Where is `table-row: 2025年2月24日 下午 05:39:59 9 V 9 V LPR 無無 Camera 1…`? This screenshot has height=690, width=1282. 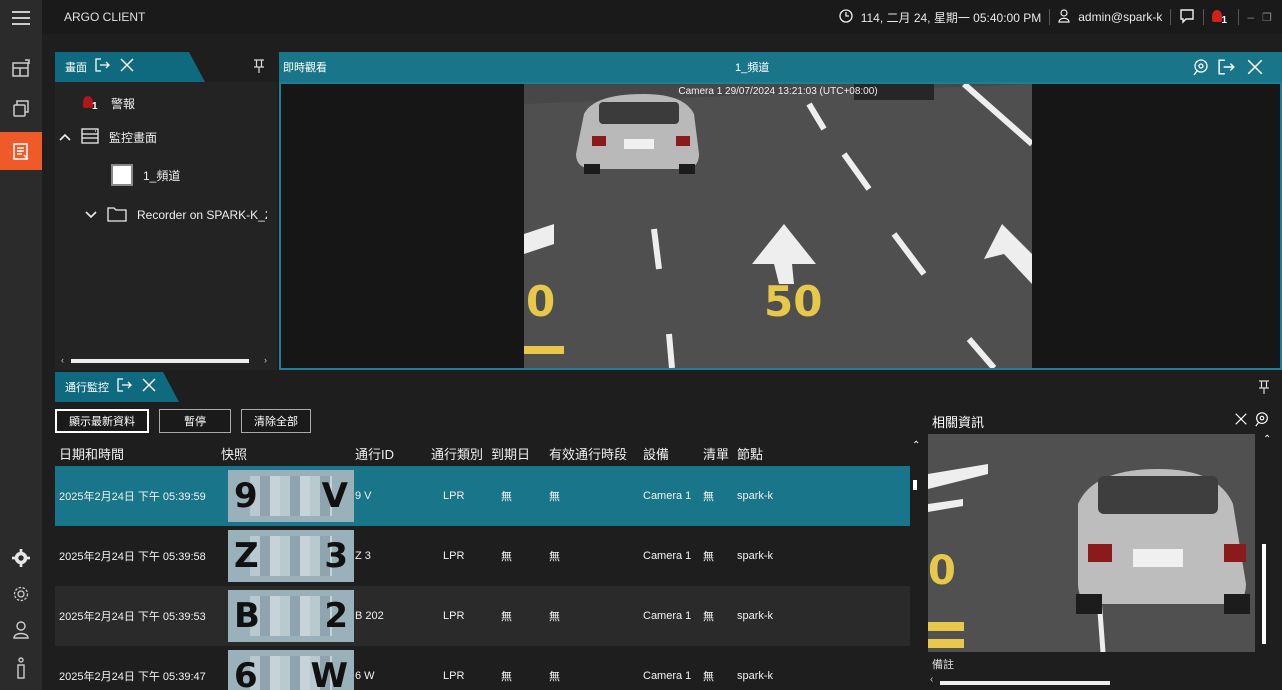
table-row: 2025年2月24日 下午 05:39:59 9 V 9 V LPR 無無 Camera 1… is located at coordinates (482, 496).